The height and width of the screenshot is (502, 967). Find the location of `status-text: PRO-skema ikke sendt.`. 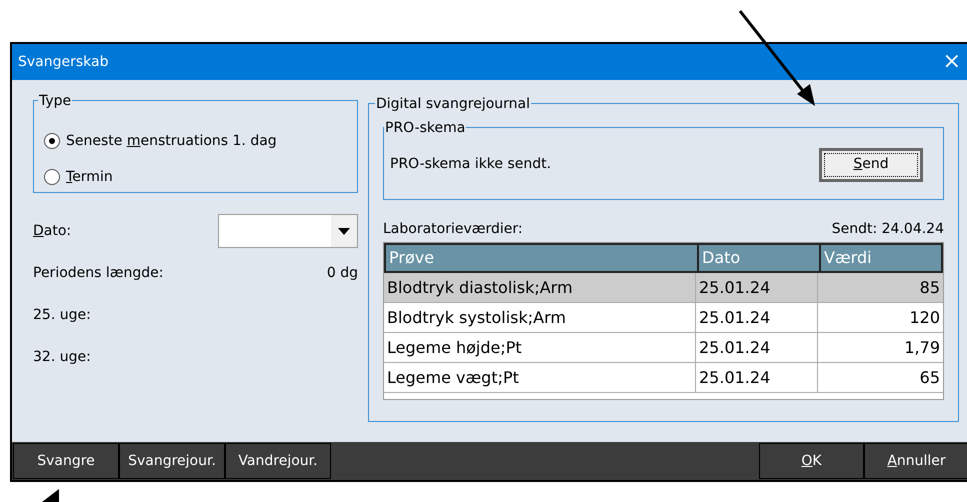

status-text: PRO-skema ikke sendt. is located at coordinates (471, 164).